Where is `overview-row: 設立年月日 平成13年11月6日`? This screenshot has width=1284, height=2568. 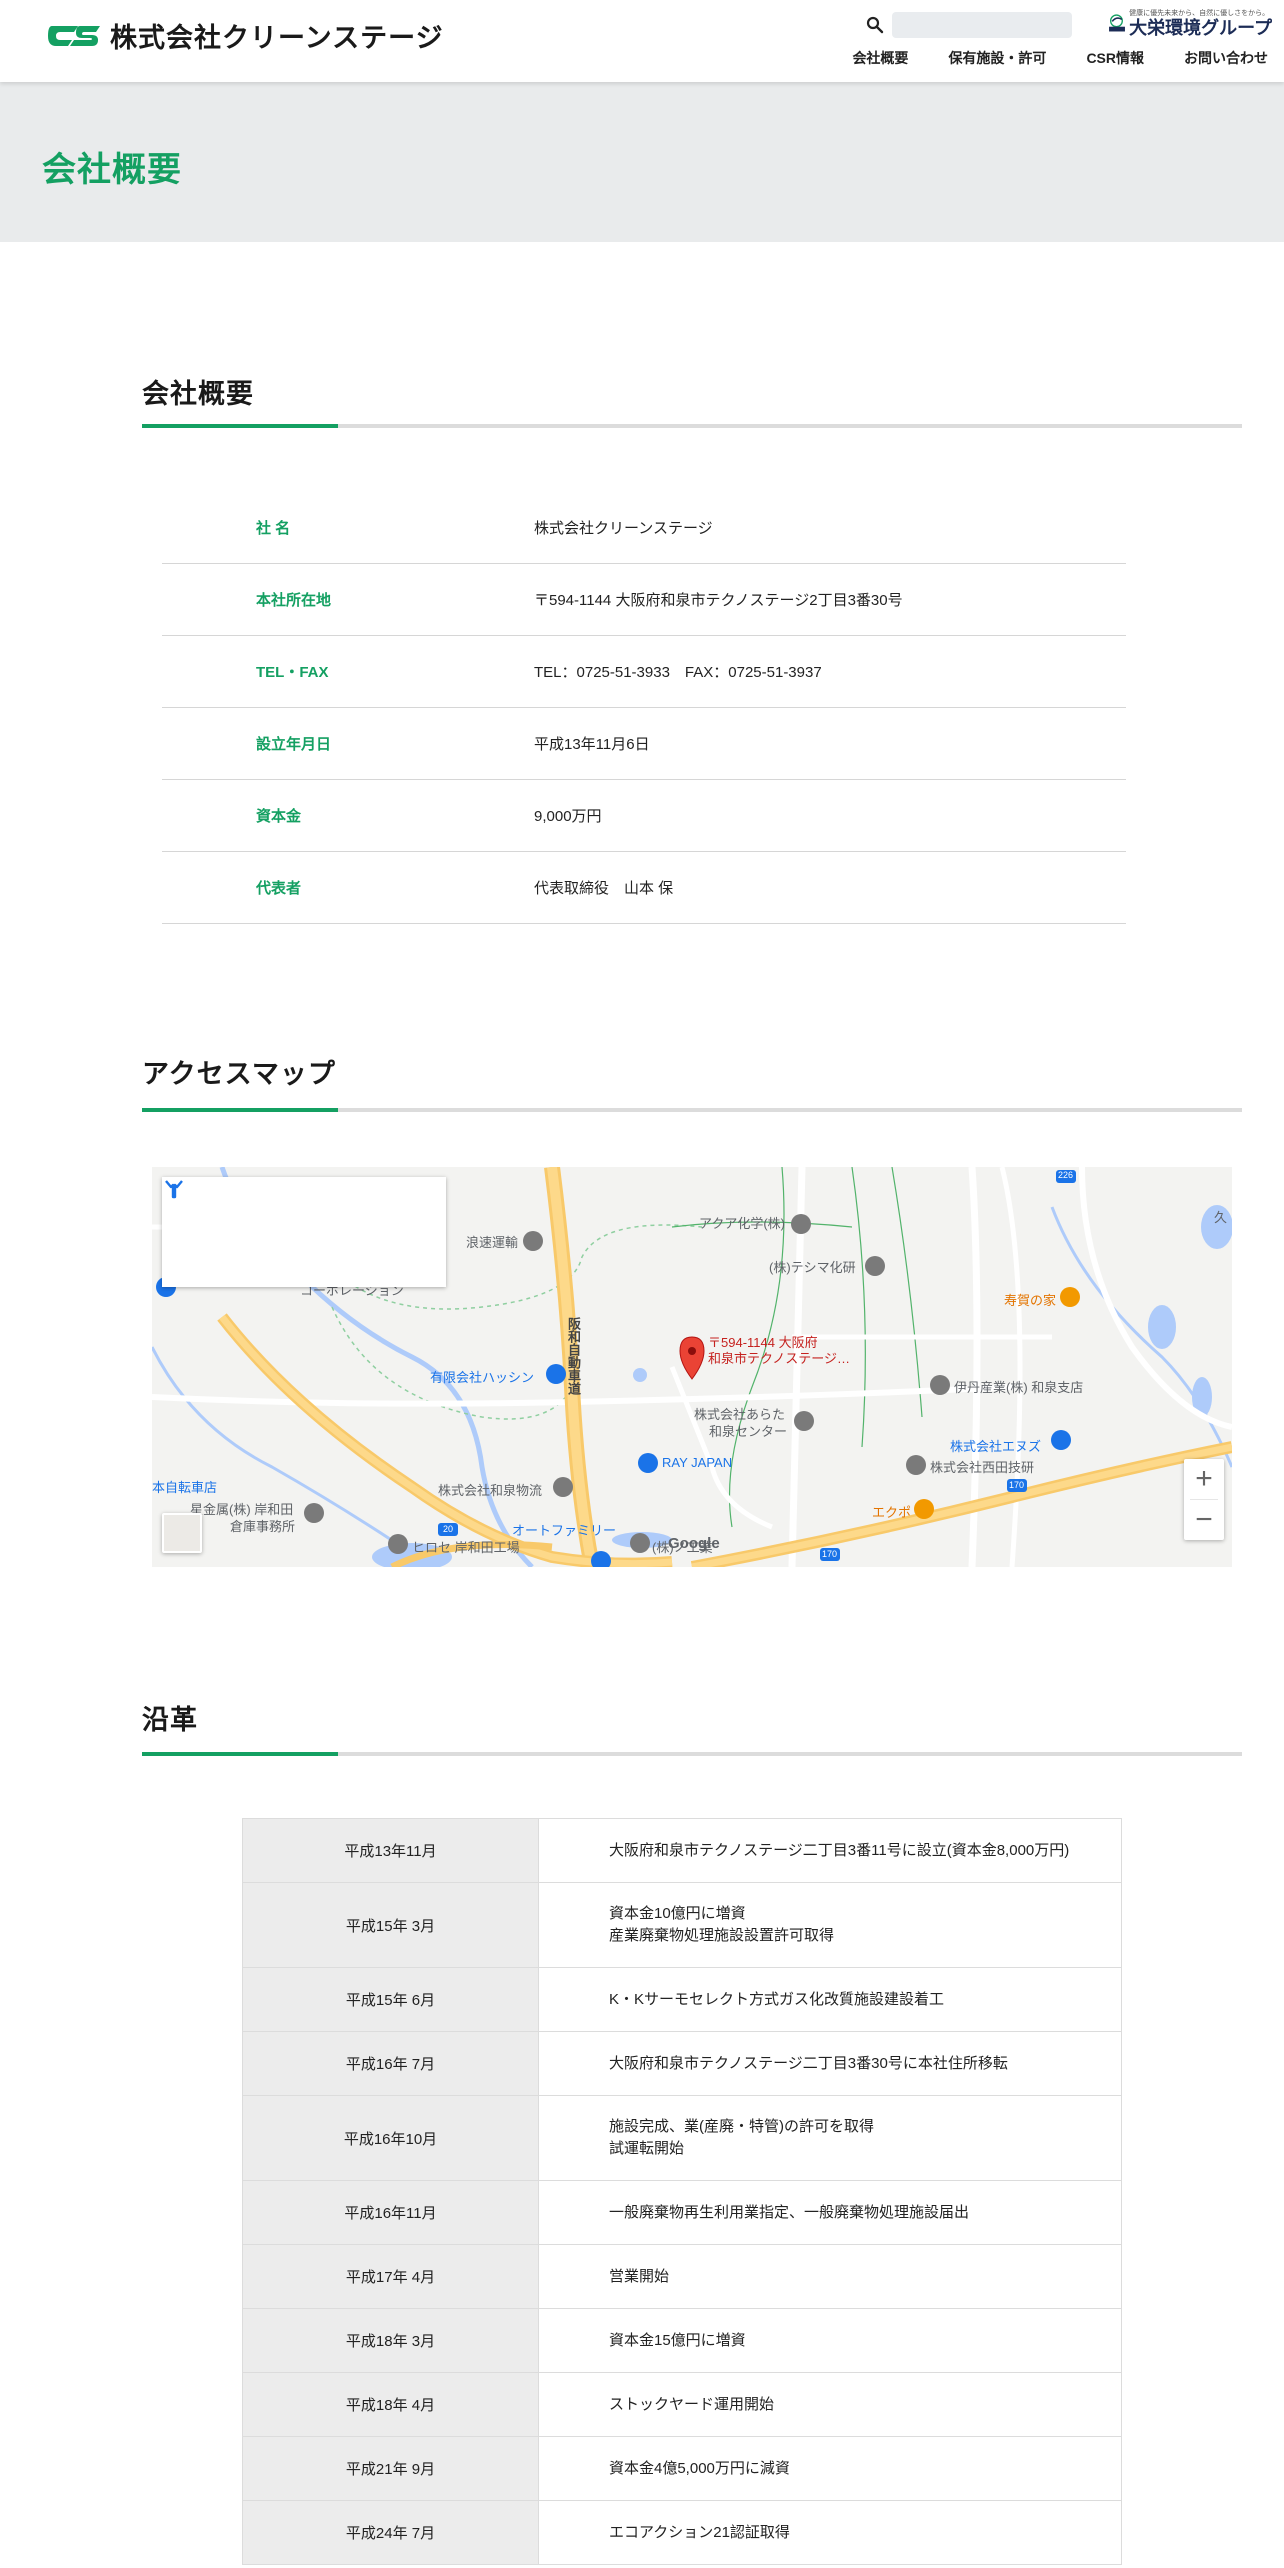 overview-row: 設立年月日 平成13年11月6日 is located at coordinates (644, 744).